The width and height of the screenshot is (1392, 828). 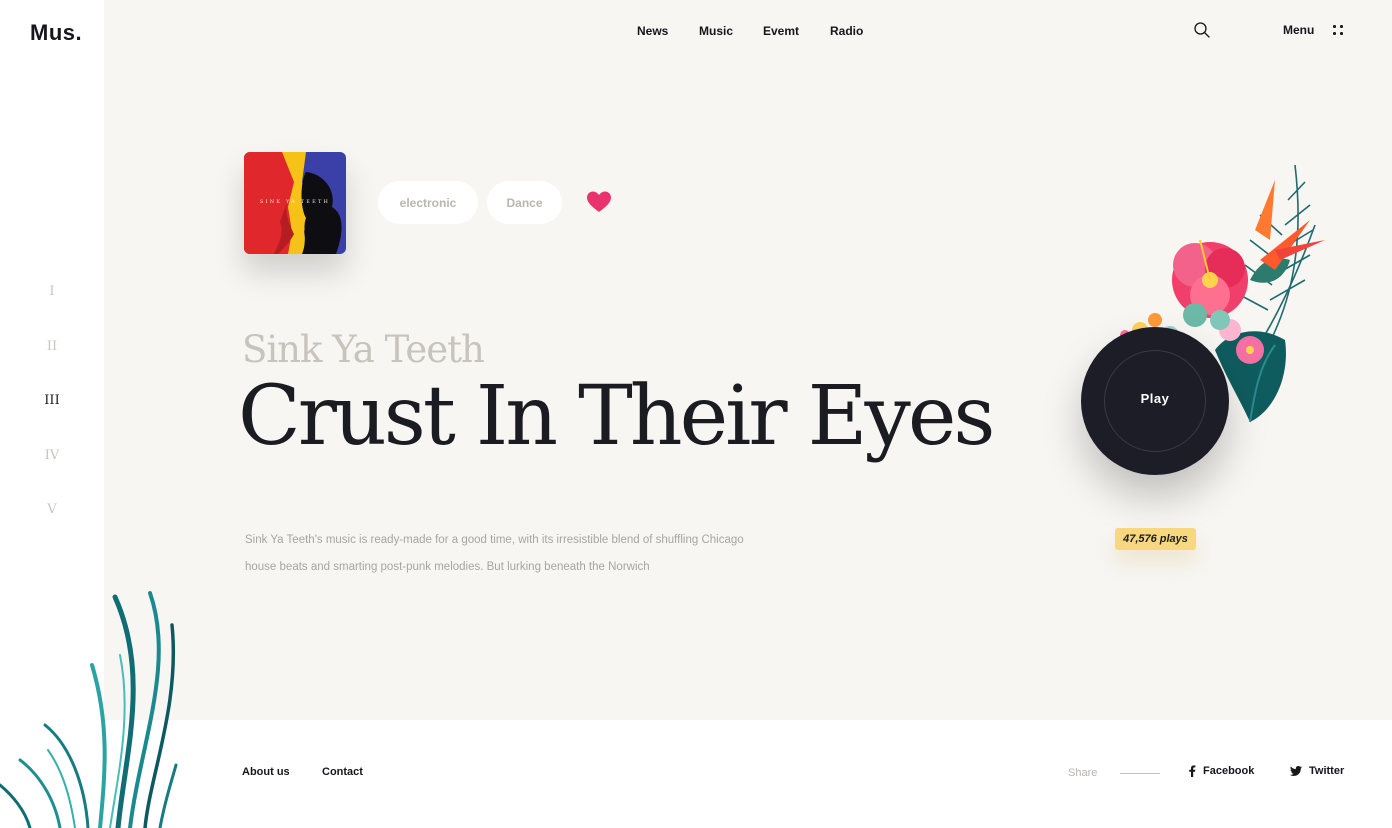 I want to click on plays-count-badge: 47,576 plays, so click(x=1155, y=539).